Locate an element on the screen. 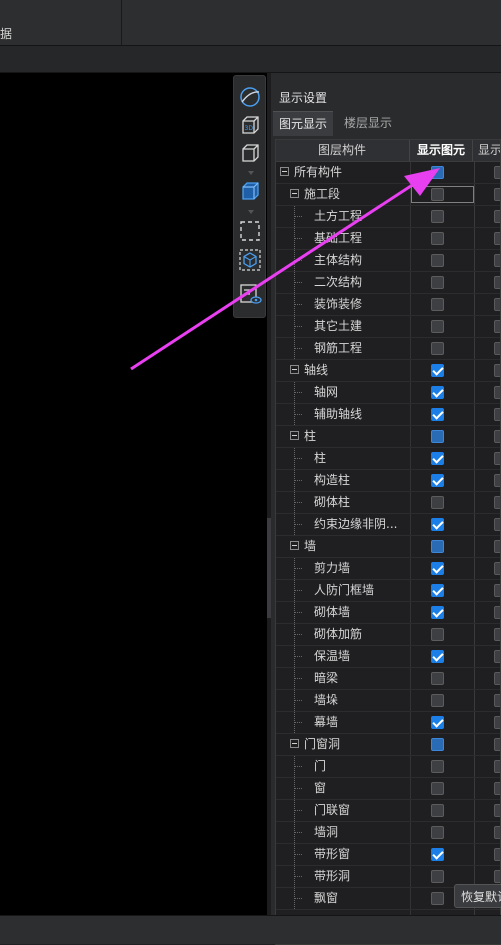  tree-row: 剪力墙 is located at coordinates (388, 569).